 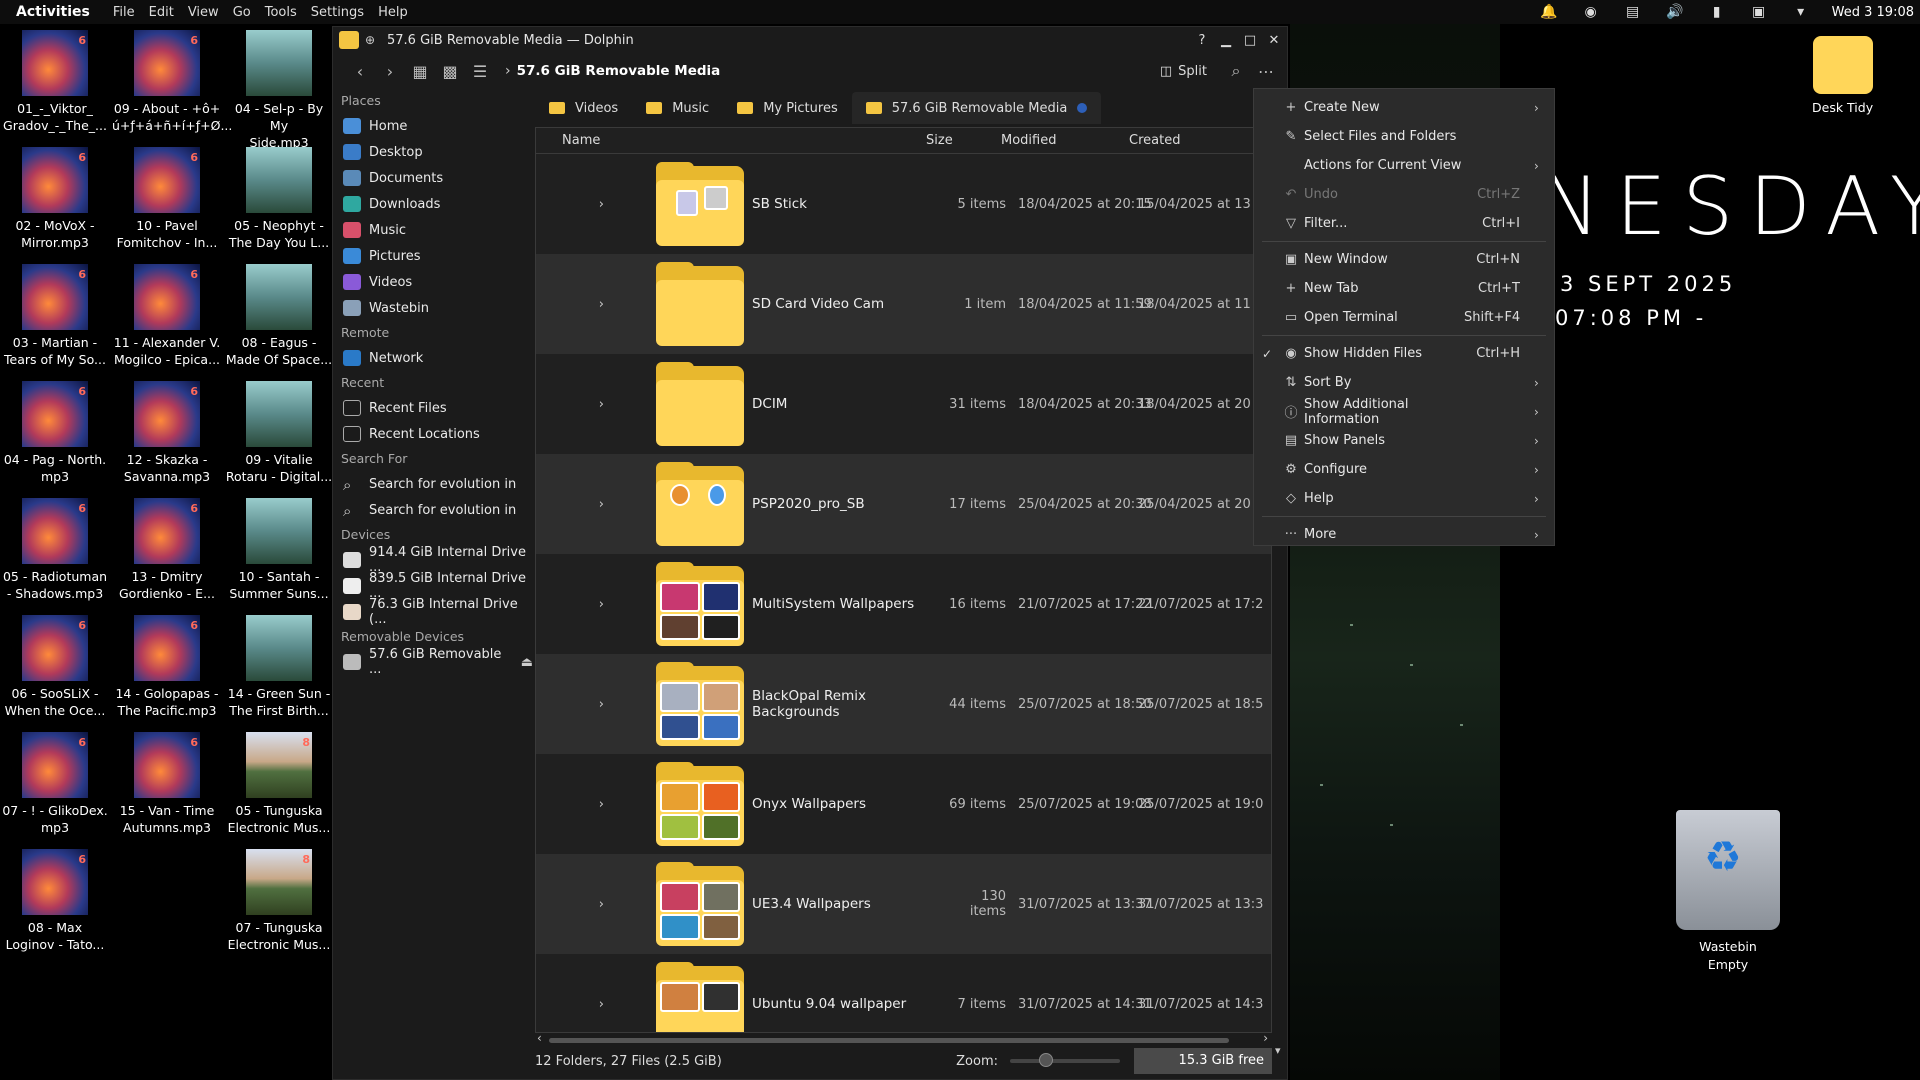 What do you see at coordinates (1278, 1050) in the screenshot?
I see `scroll-down-icon: ▾` at bounding box center [1278, 1050].